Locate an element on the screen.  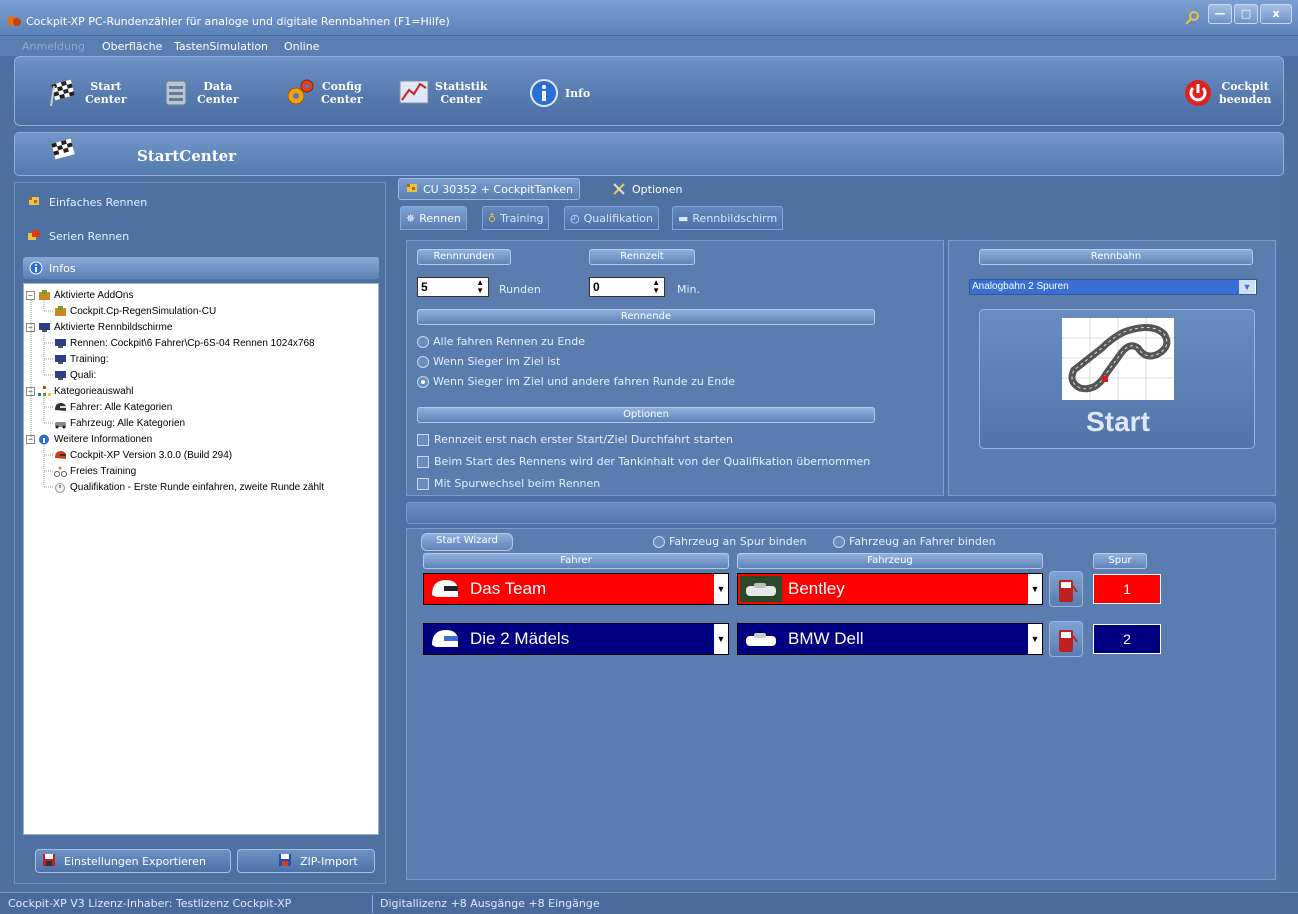
menu-anmeldung: Anmeldung is located at coordinates (53, 46).